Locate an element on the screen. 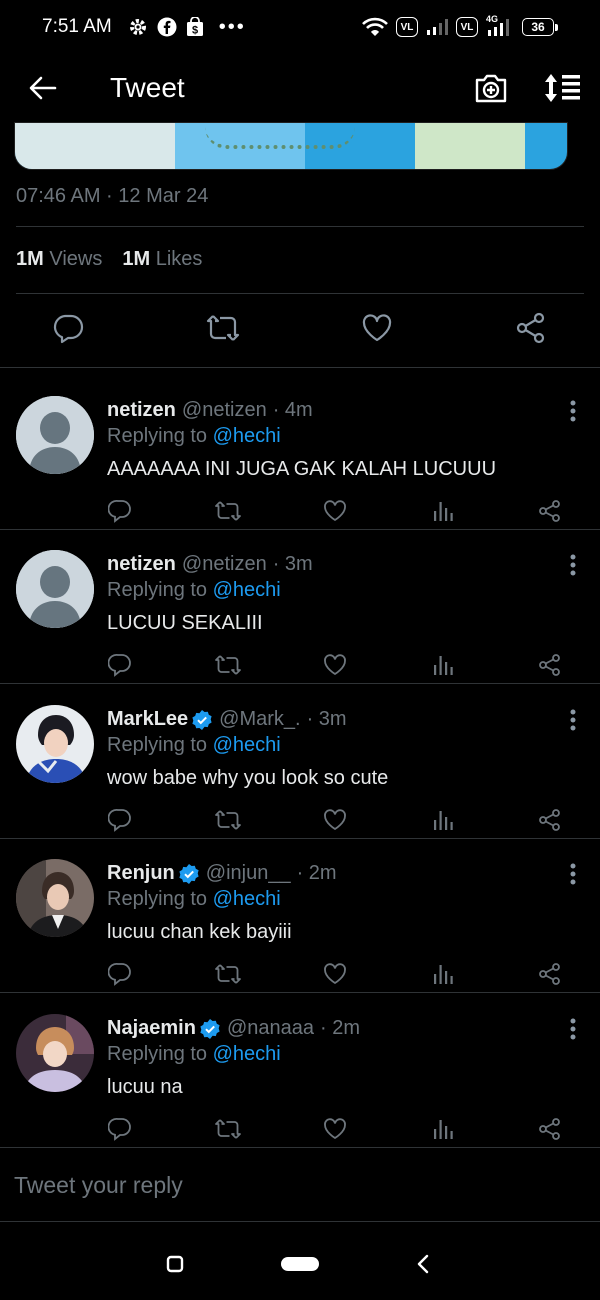  tweet-media-image is located at coordinates (291, 146).